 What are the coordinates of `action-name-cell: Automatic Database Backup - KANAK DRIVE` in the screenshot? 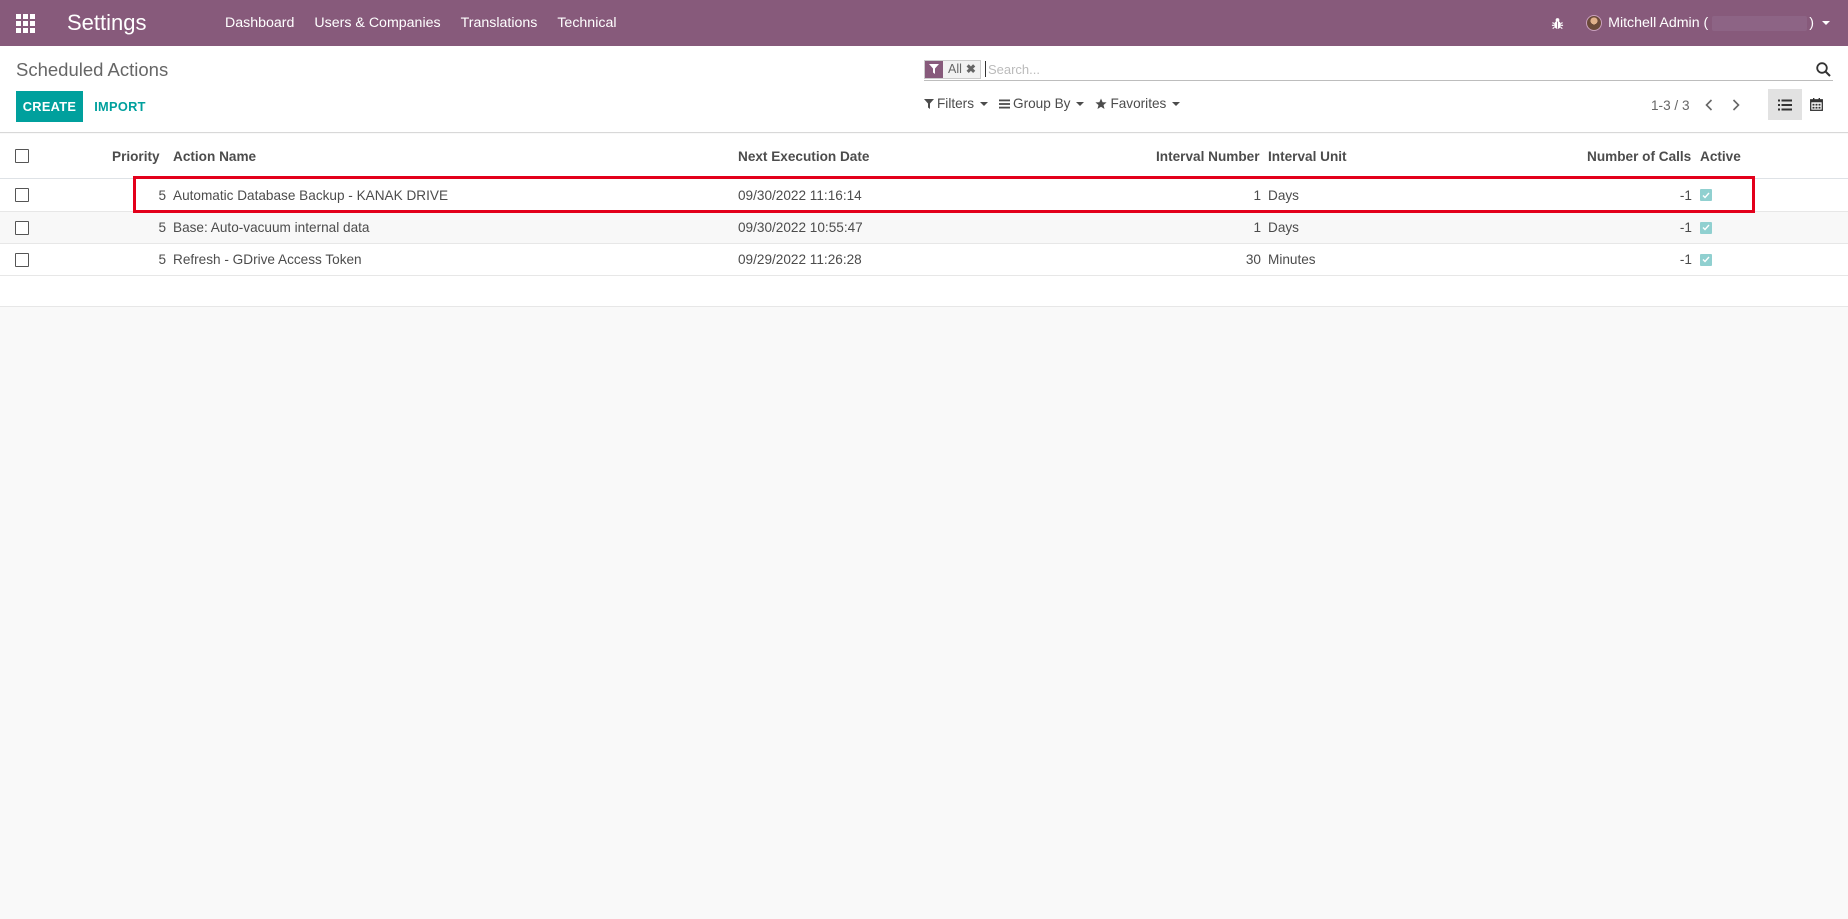 It's located at (311, 195).